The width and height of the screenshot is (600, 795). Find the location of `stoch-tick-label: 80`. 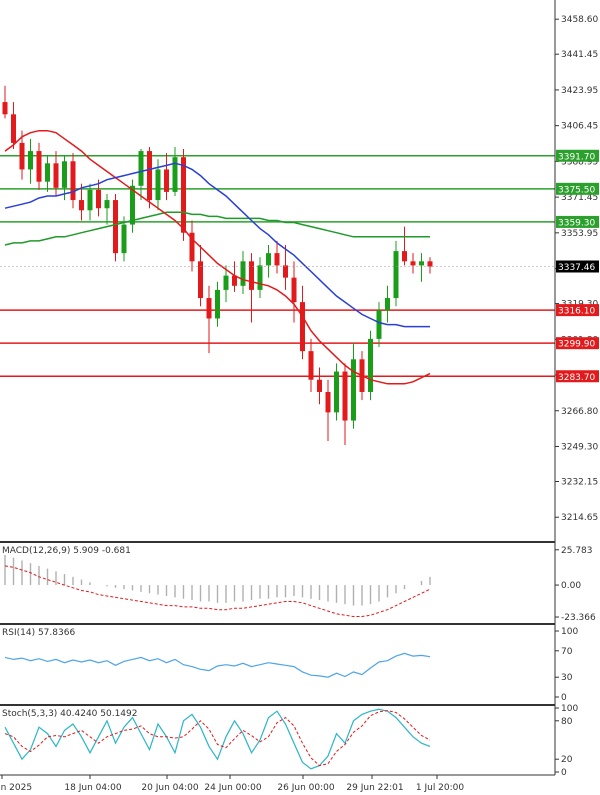

stoch-tick-label: 80 is located at coordinates (567, 722).